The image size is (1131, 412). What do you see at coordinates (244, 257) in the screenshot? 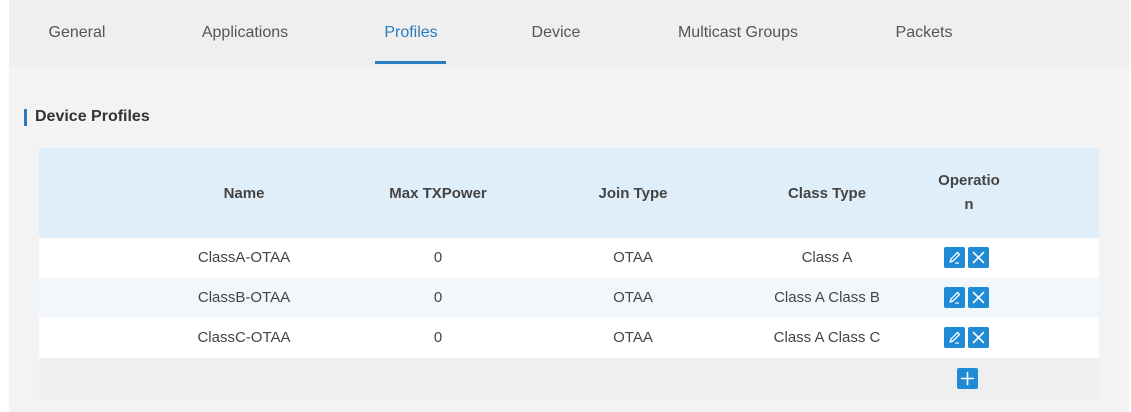
I see `cell-name: ClassA-OTAA` at bounding box center [244, 257].